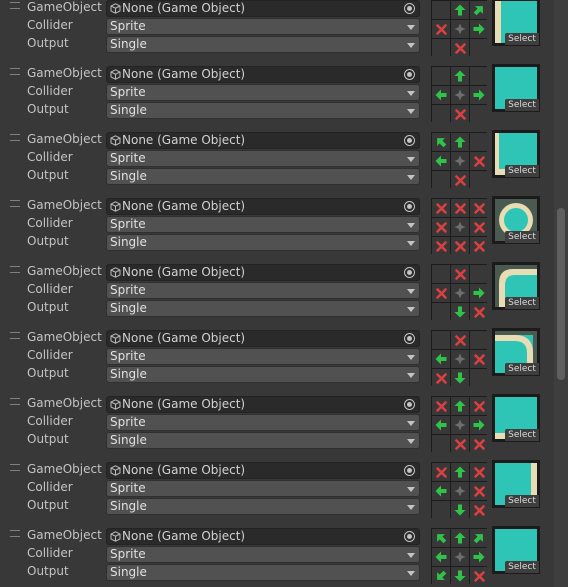 The image size is (568, 587). I want to click on scrollbar-thumb, so click(561, 294).